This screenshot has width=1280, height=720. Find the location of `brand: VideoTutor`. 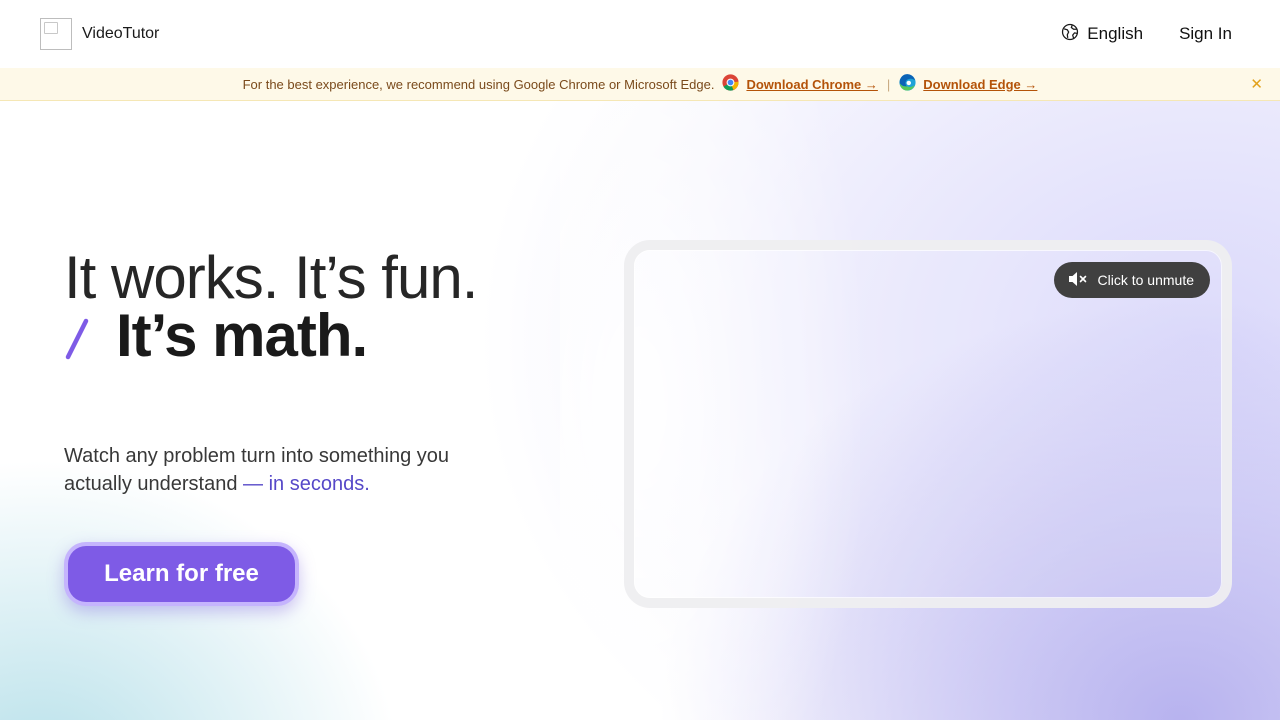

brand: VideoTutor is located at coordinates (99, 34).